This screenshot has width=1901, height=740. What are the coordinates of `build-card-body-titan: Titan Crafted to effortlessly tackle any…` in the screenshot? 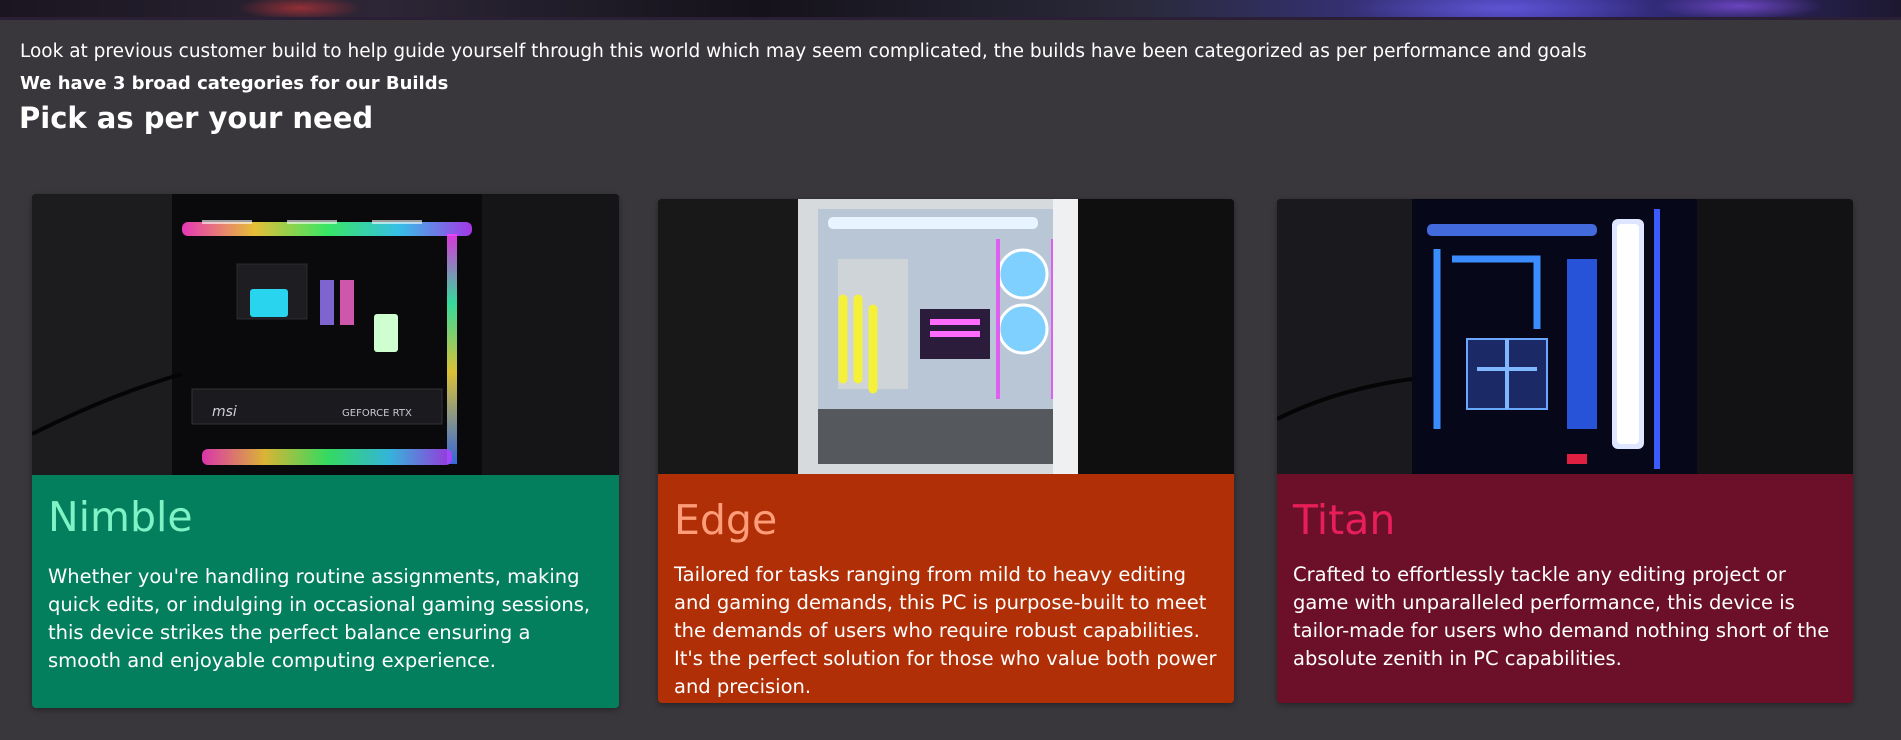 It's located at (1565, 588).